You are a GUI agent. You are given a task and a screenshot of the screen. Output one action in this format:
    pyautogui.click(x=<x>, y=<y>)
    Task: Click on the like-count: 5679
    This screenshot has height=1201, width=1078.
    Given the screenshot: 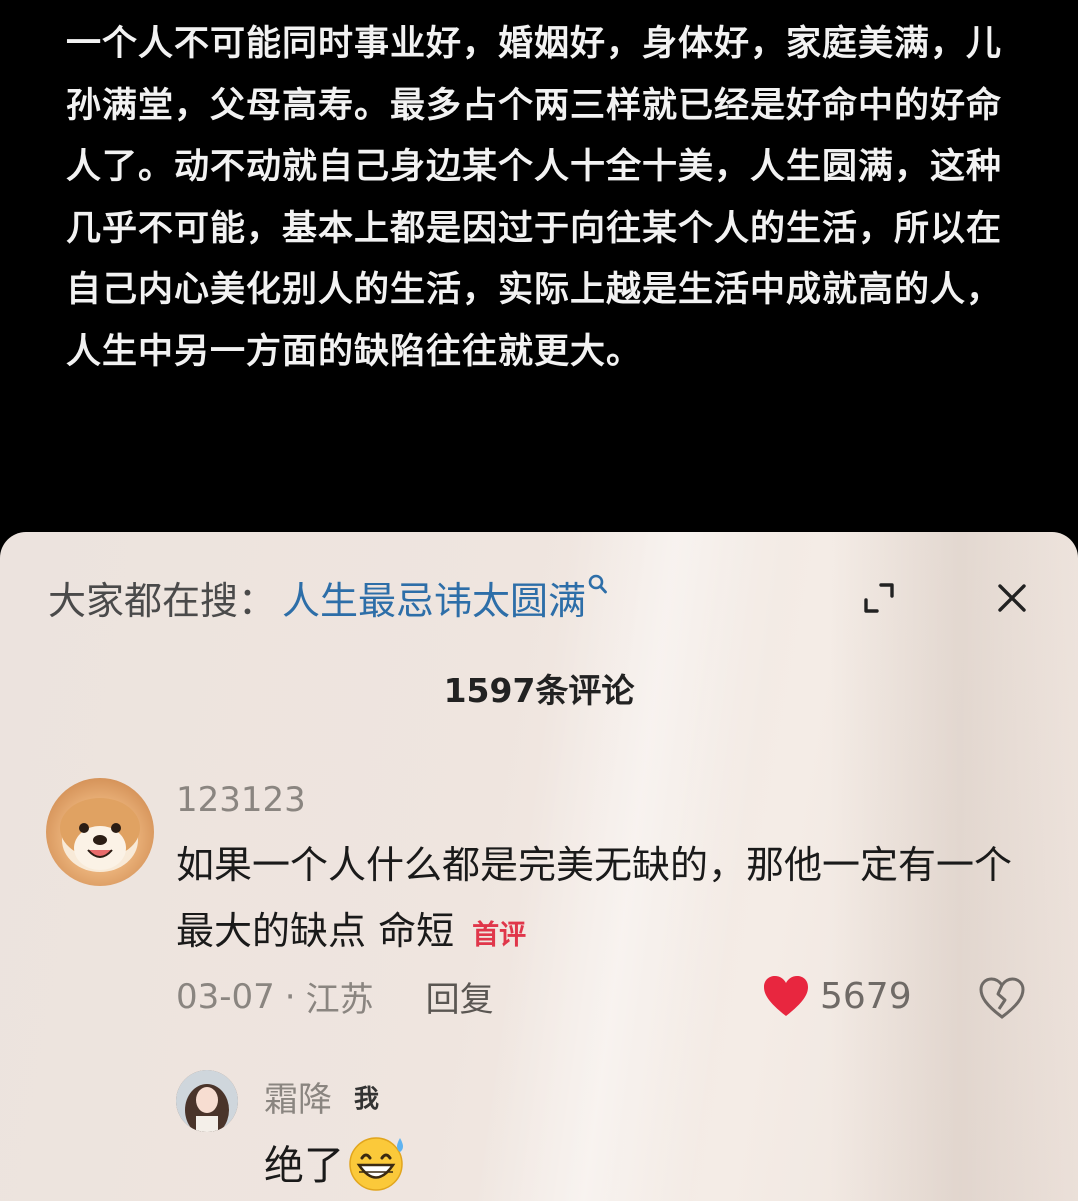 What is the action you would take?
    pyautogui.click(x=866, y=996)
    